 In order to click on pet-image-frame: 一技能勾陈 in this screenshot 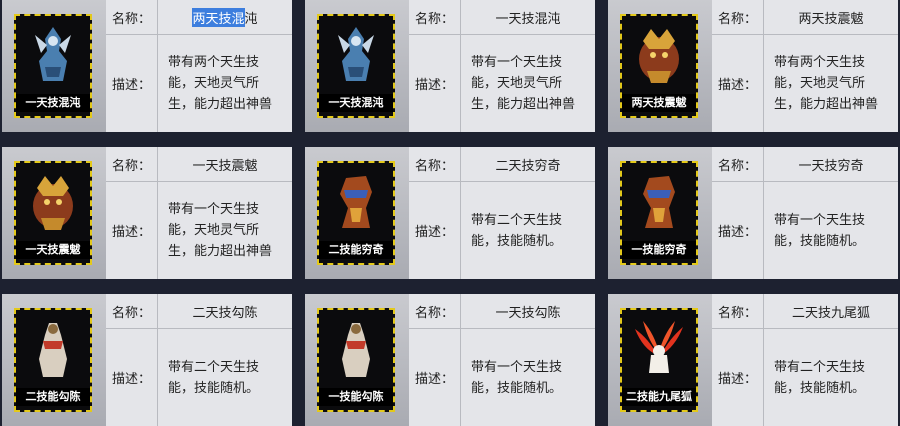, I will do `click(356, 360)`.